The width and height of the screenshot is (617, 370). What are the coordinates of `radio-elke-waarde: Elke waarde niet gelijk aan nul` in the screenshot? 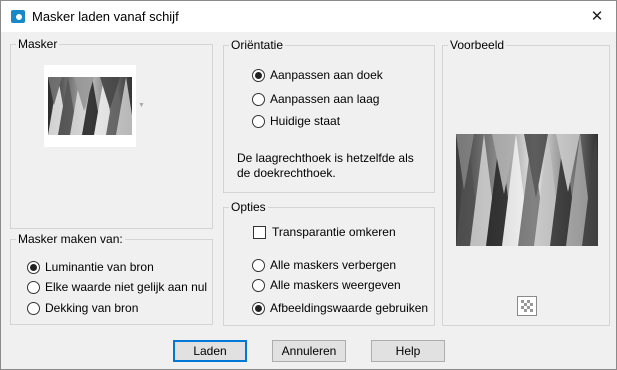 It's located at (117, 287).